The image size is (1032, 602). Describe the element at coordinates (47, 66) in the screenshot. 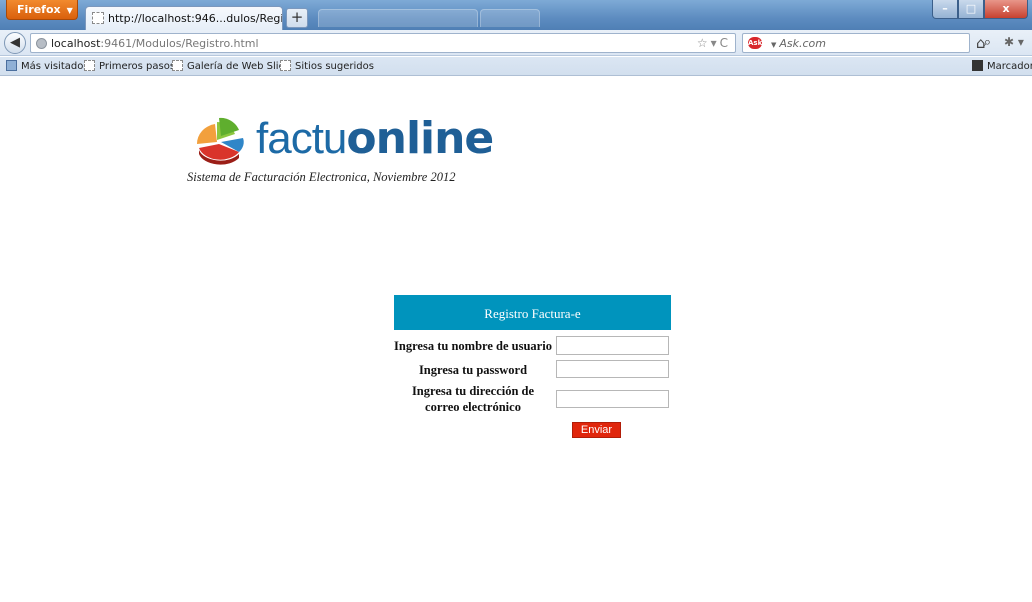

I see `bookmark-mas-visitados: Más visitados` at that location.